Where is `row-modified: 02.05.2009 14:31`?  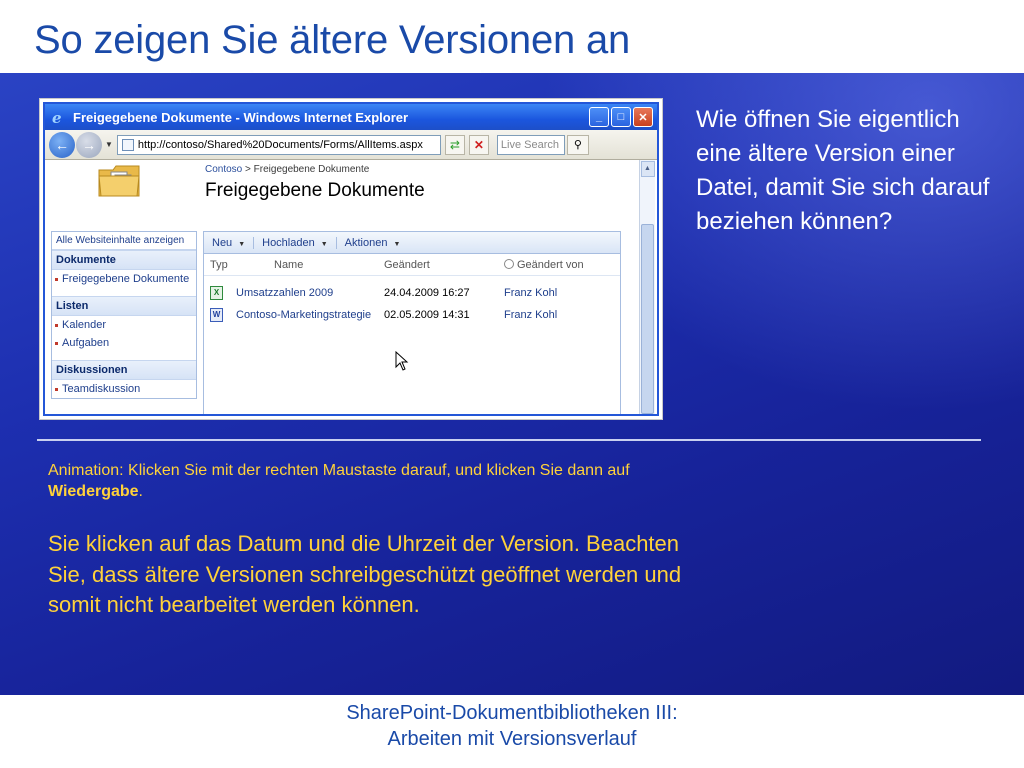
row-modified: 02.05.2009 14:31 is located at coordinates (444, 315).